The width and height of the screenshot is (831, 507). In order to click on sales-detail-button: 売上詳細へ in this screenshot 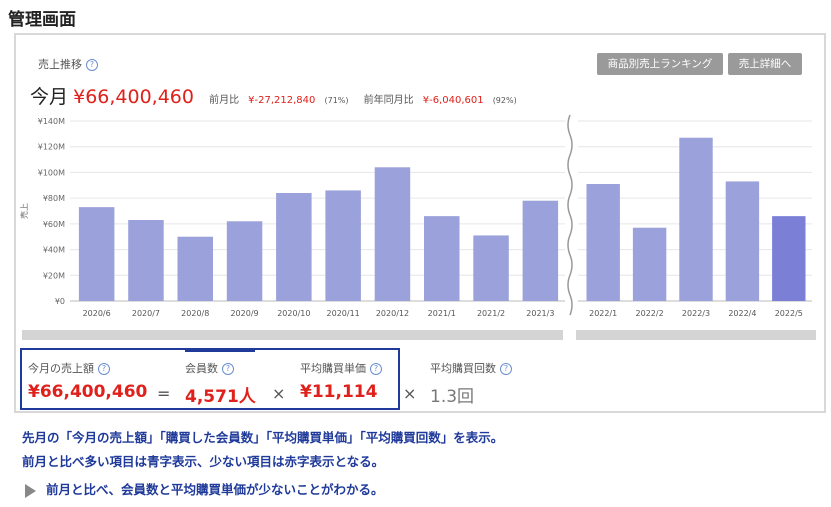, I will do `click(765, 64)`.